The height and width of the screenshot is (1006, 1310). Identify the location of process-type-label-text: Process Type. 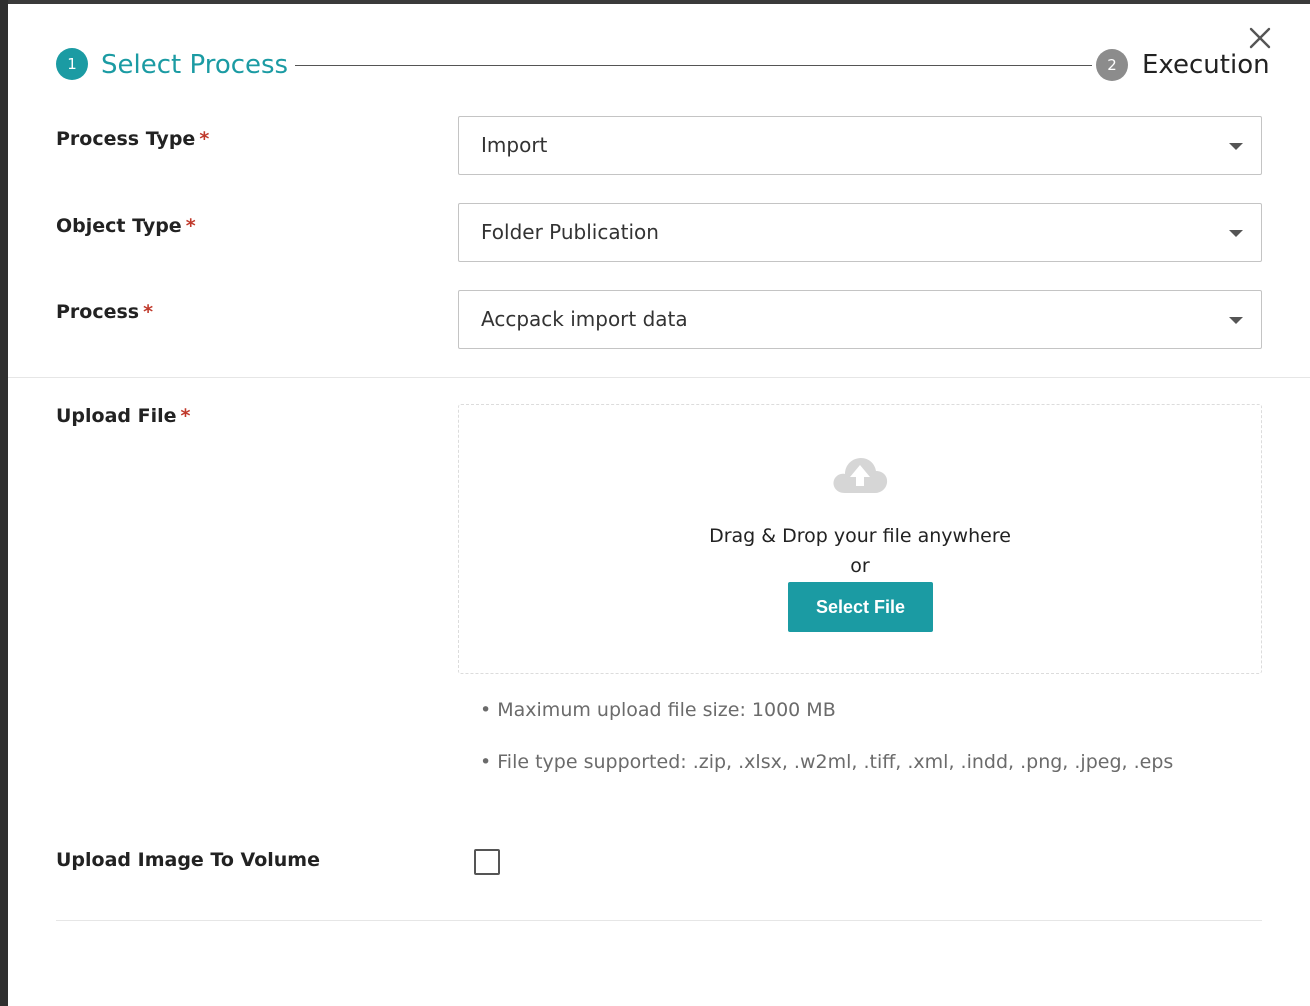
(126, 139).